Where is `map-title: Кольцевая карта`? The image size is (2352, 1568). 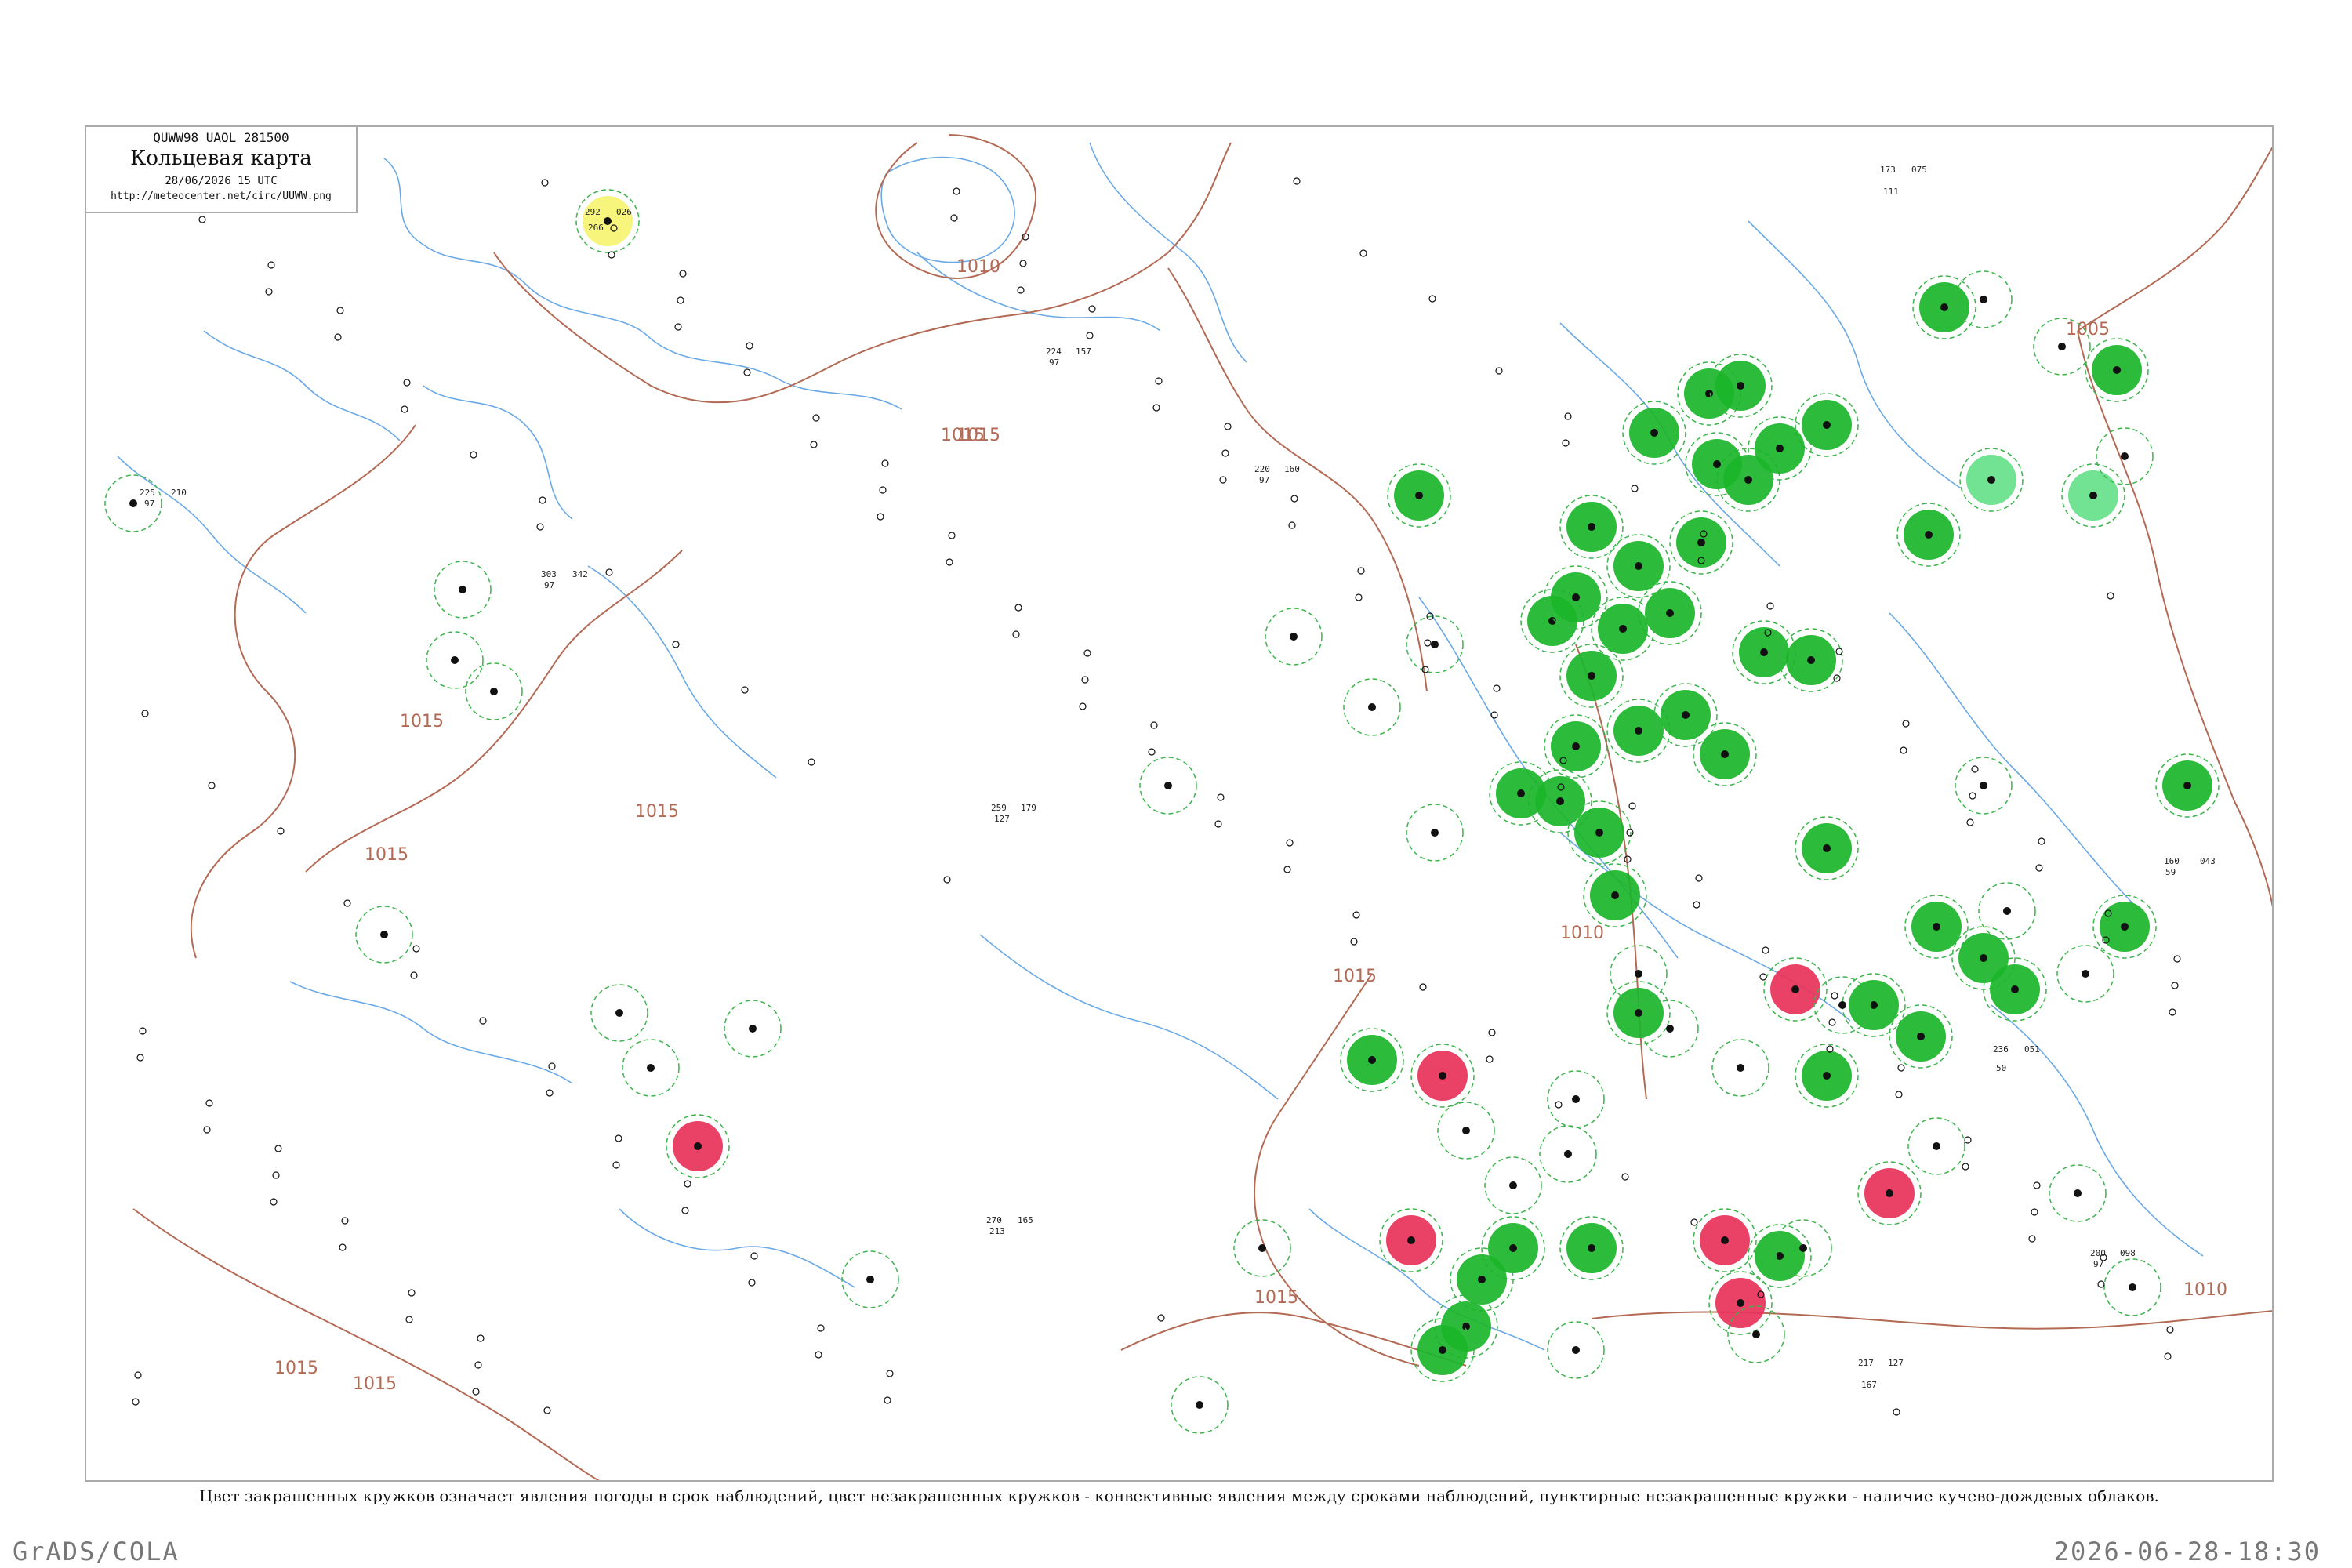 map-title: Кольцевая карта is located at coordinates (221, 158).